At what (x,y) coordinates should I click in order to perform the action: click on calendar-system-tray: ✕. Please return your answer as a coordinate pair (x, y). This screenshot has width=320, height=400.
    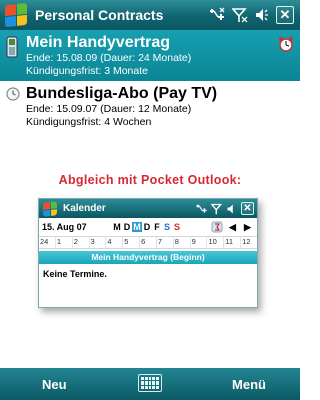
    Looking at the image, I should click on (224, 208).